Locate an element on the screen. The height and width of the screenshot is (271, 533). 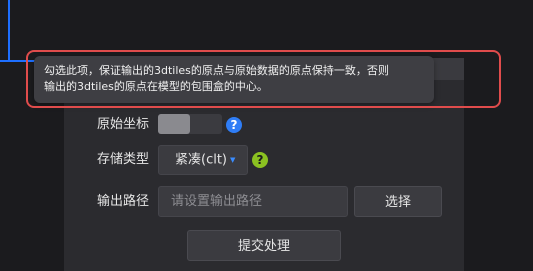
output-path-label: 输出路径 is located at coordinates (123, 201).